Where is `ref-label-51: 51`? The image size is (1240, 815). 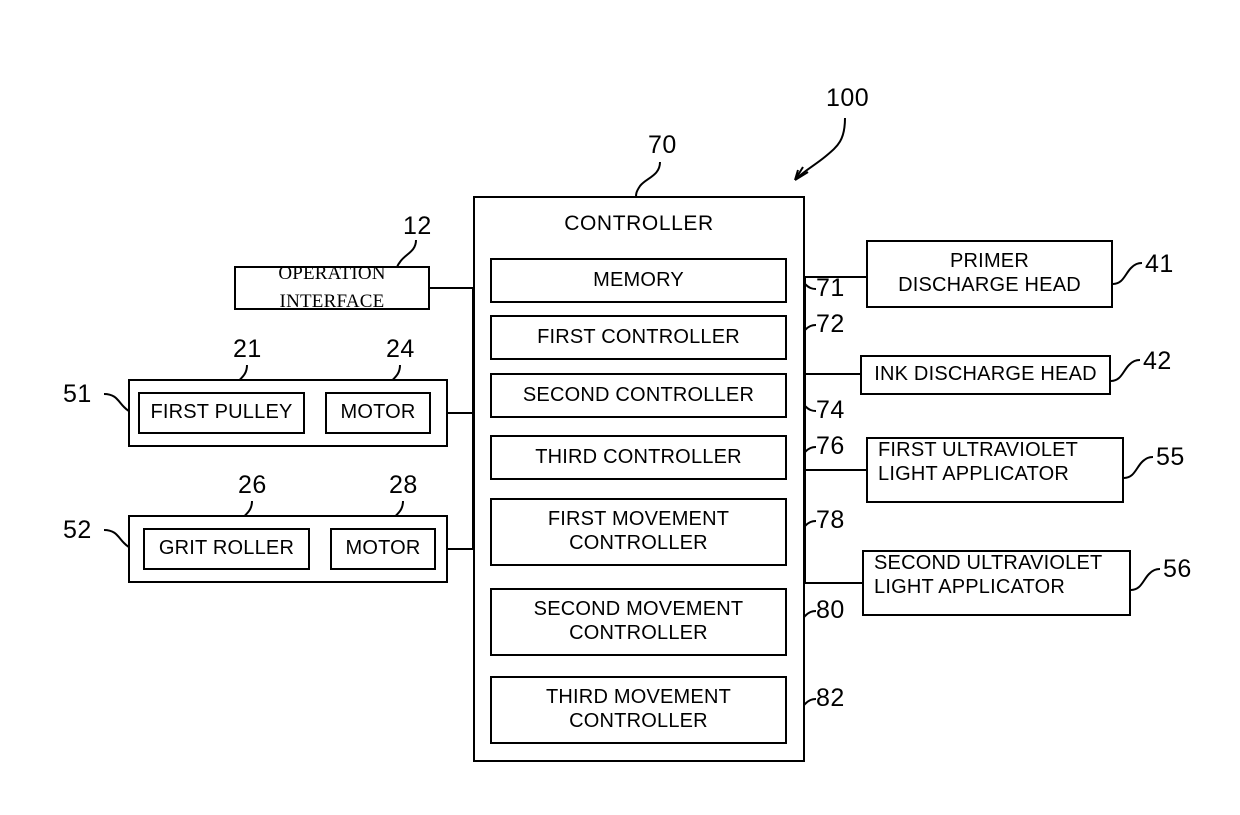 ref-label-51: 51 is located at coordinates (77, 394).